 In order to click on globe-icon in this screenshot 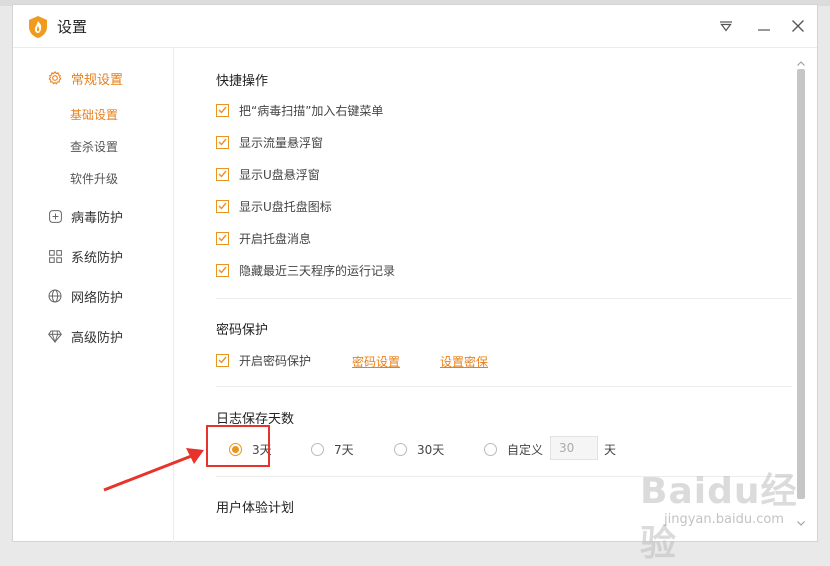, I will do `click(55, 296)`.